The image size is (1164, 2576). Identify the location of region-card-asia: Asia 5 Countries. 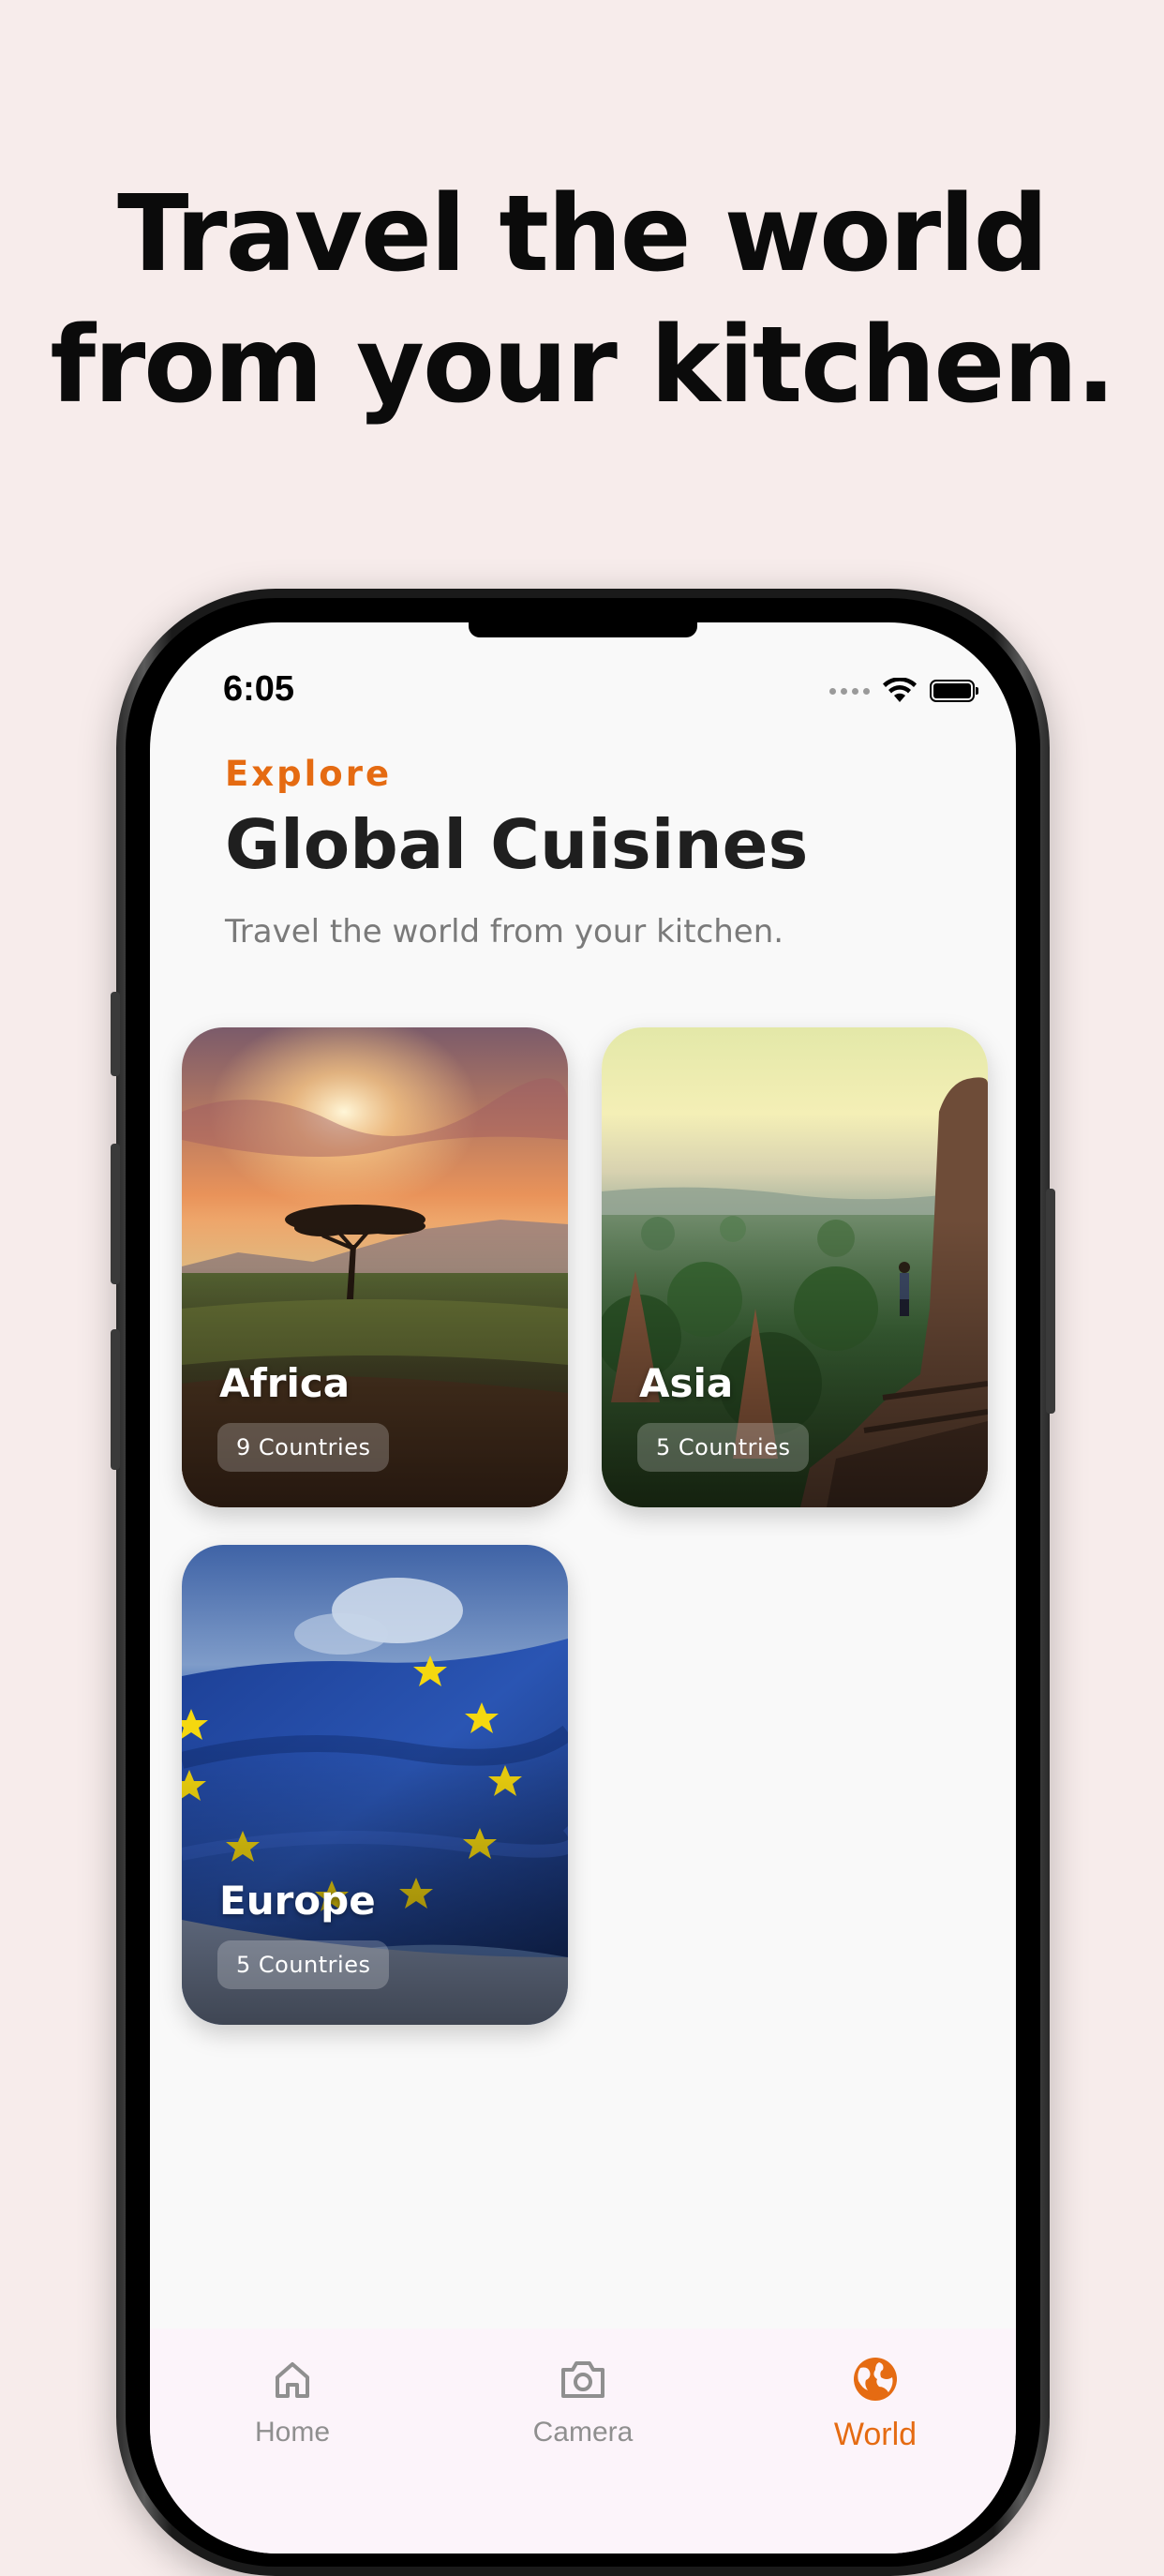
(795, 1267).